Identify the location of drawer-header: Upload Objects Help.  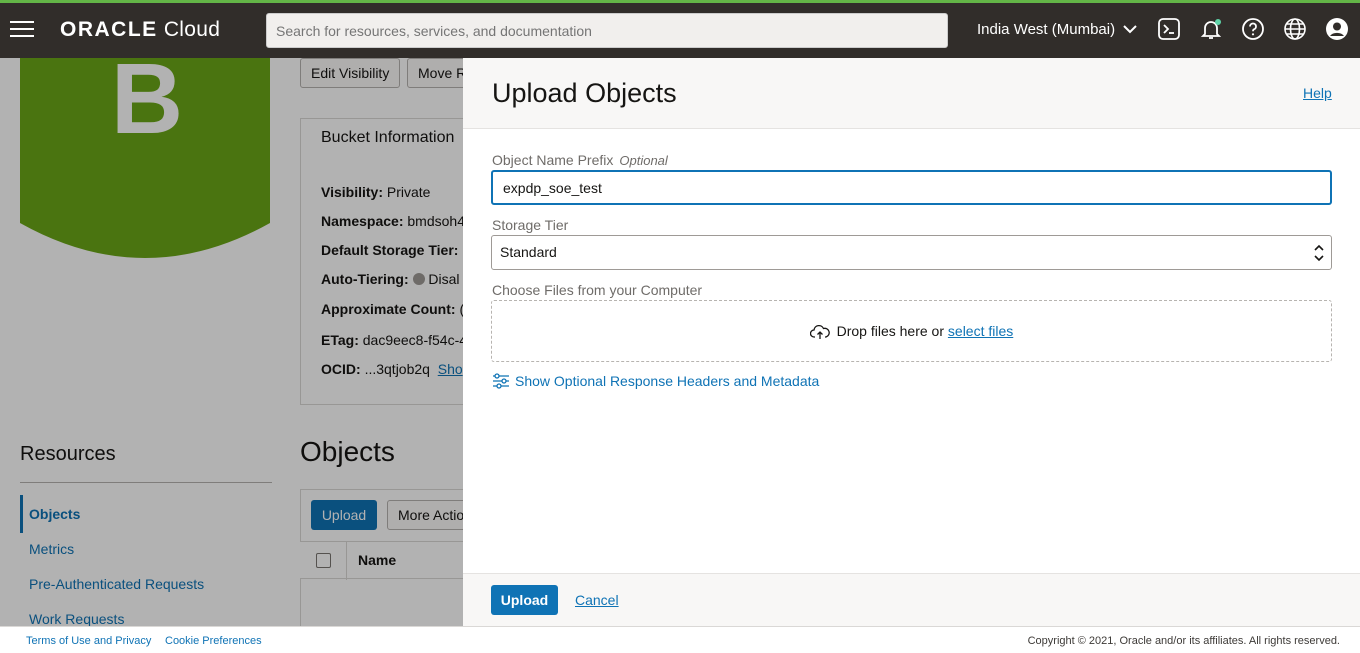
(911, 93).